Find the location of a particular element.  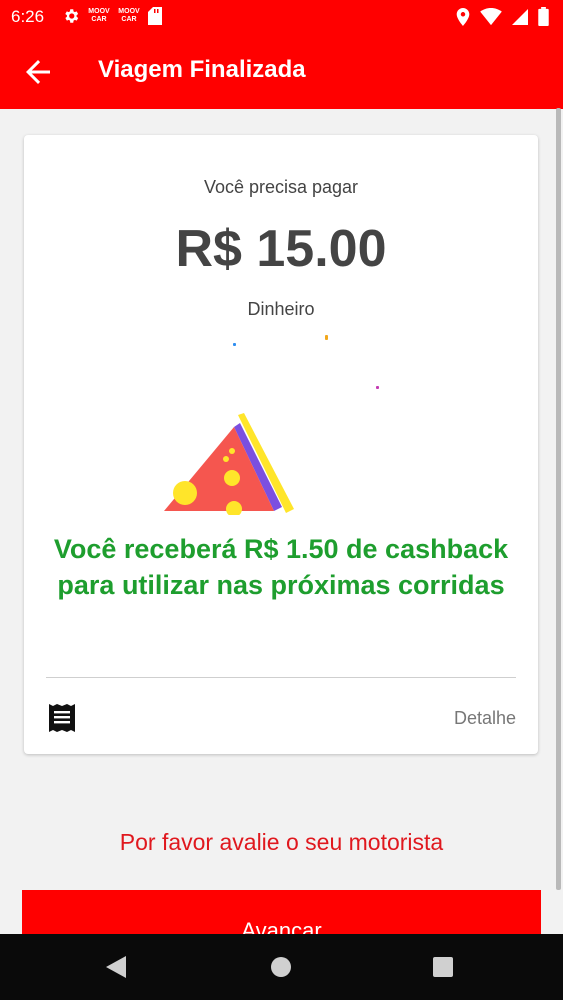

status-left-icons: MOOV CAR MOOV CAR is located at coordinates (112, 16).